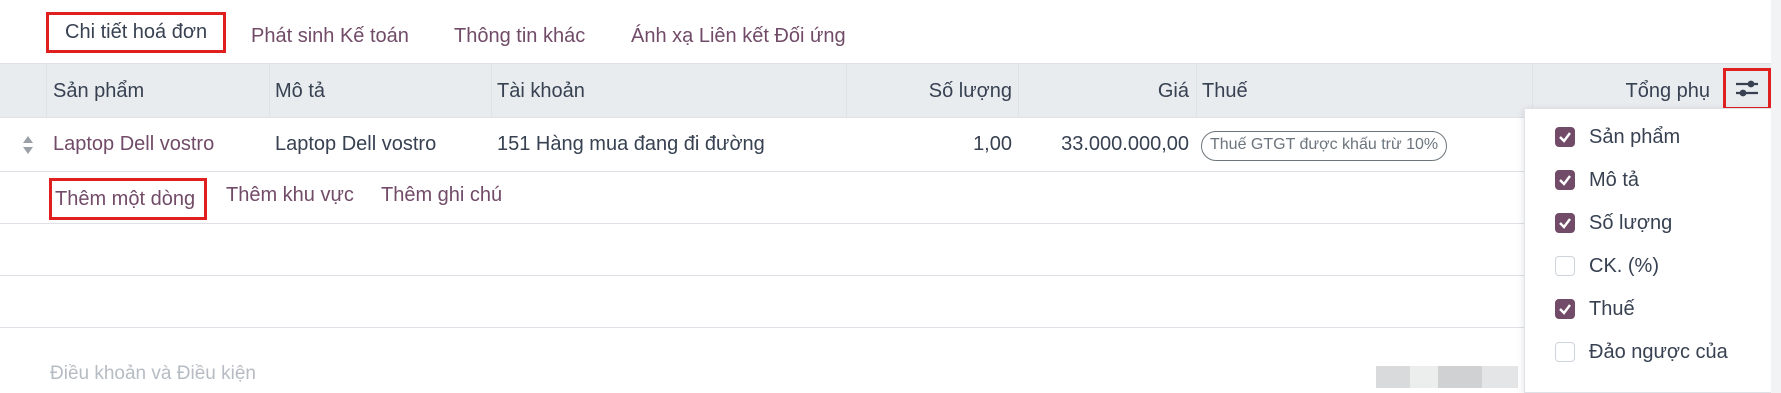 The height and width of the screenshot is (393, 1781). Describe the element at coordinates (1631, 222) in the screenshot. I see `column-option-label: Số lượng` at that location.